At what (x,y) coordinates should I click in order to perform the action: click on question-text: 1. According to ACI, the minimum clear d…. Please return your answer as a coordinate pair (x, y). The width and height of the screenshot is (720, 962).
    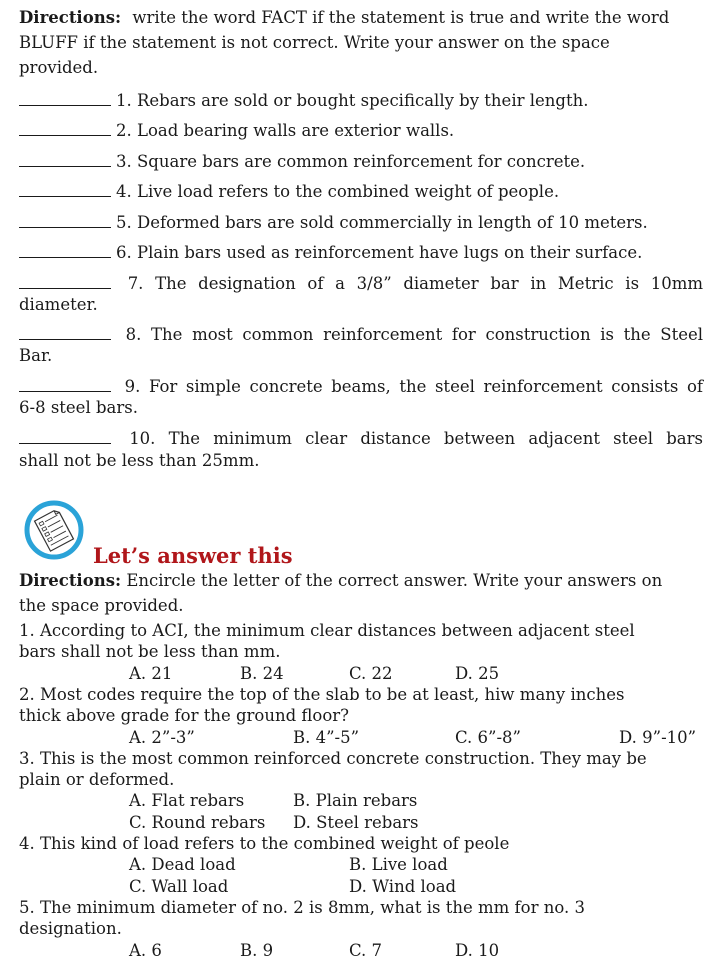
    Looking at the image, I should click on (327, 630).